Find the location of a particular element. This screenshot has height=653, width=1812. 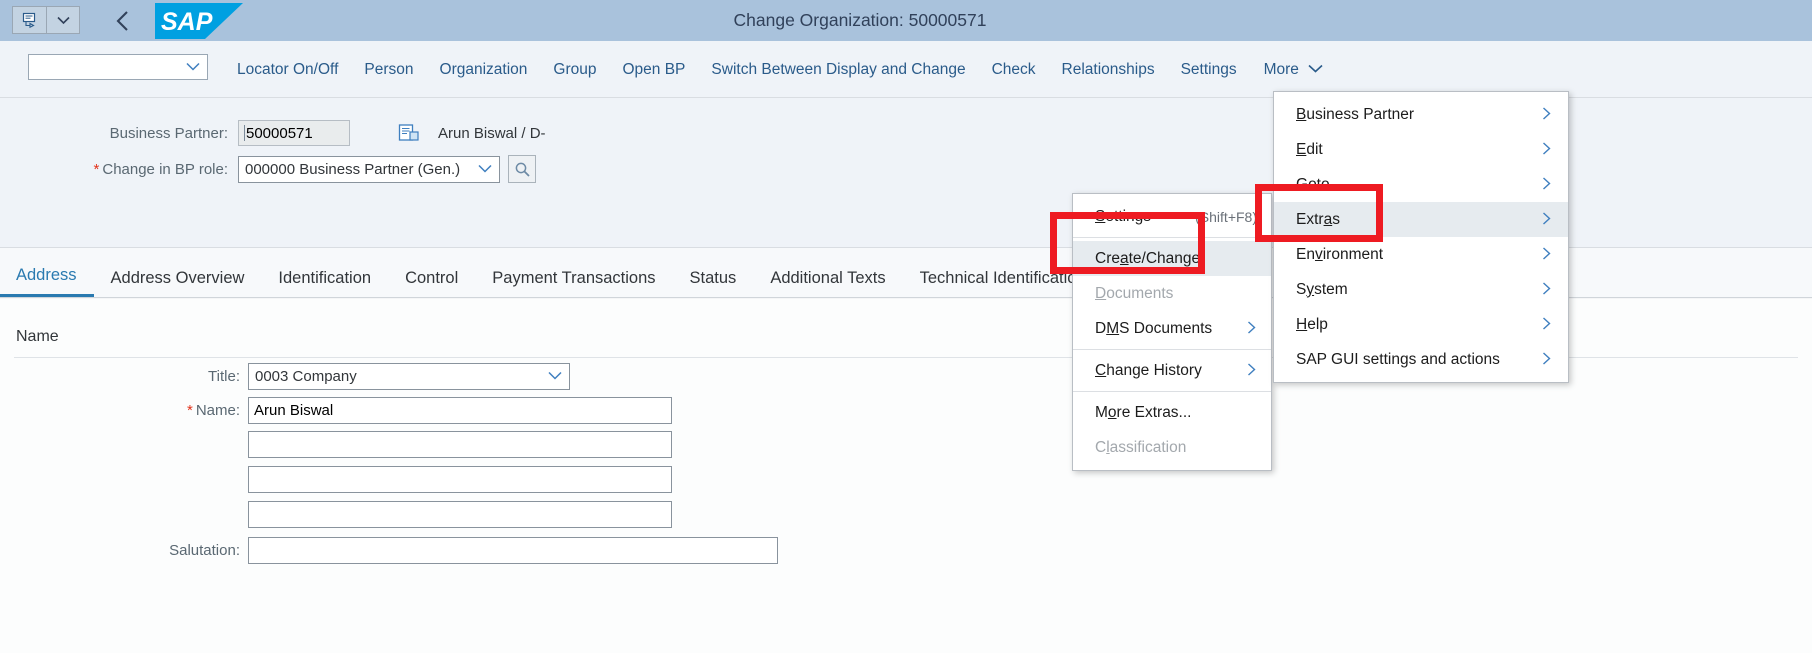

menu-item-goto: Goto is located at coordinates (1421, 184).